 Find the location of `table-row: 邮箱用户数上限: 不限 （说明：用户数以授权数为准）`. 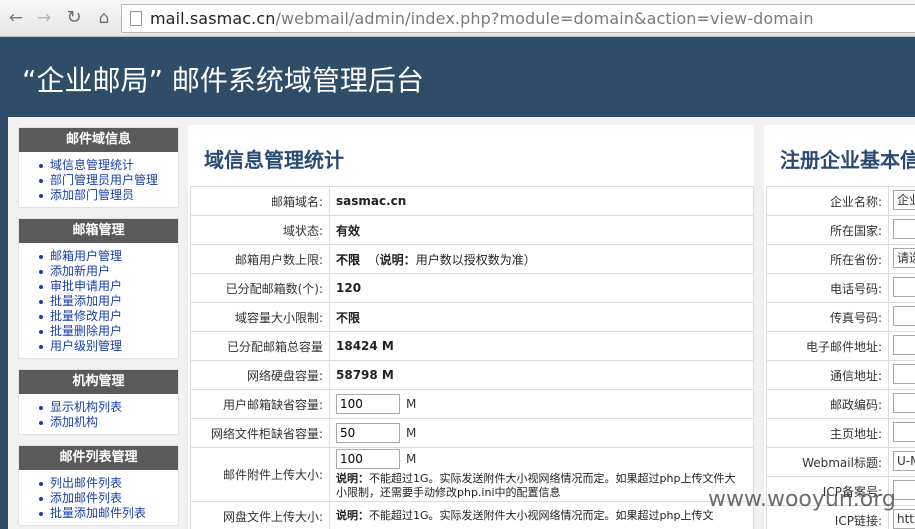

table-row: 邮箱用户数上限: 不限 （说明：用户数以授权数为准） is located at coordinates (472, 259).